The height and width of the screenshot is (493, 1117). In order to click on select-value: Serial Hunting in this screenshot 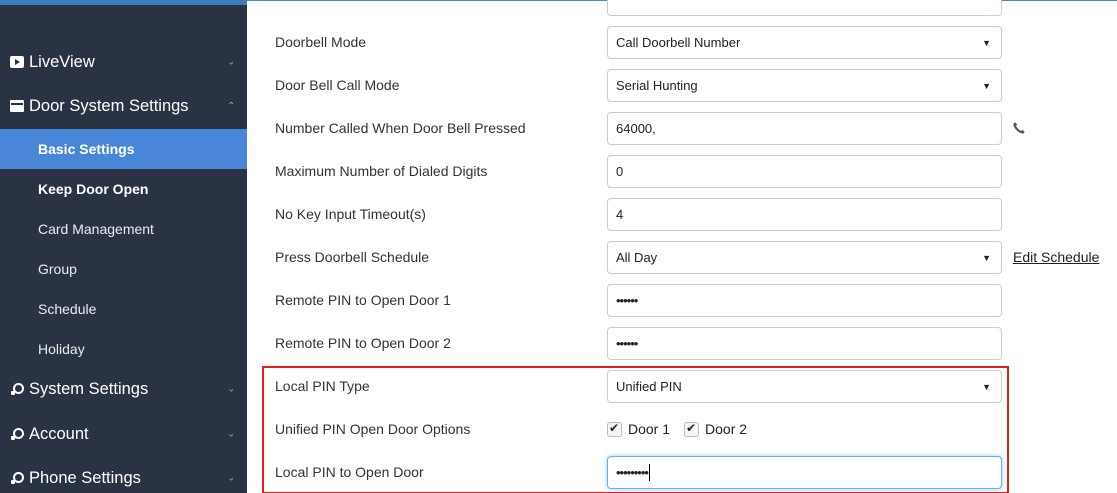, I will do `click(657, 85)`.